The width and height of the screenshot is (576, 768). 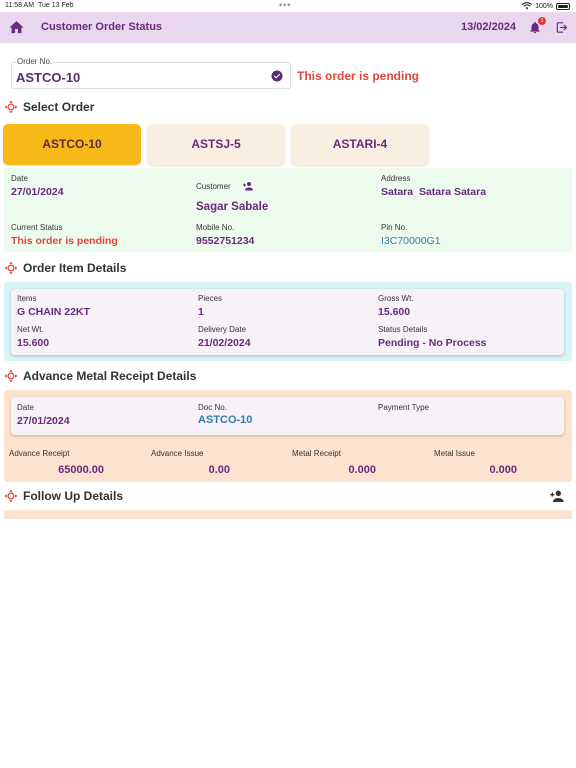 What do you see at coordinates (25, 407) in the screenshot?
I see `advance-date-label: Date` at bounding box center [25, 407].